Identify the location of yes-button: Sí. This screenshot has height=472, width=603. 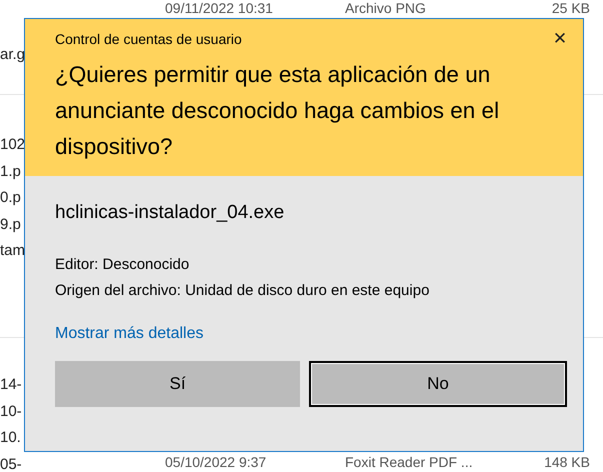
(177, 384).